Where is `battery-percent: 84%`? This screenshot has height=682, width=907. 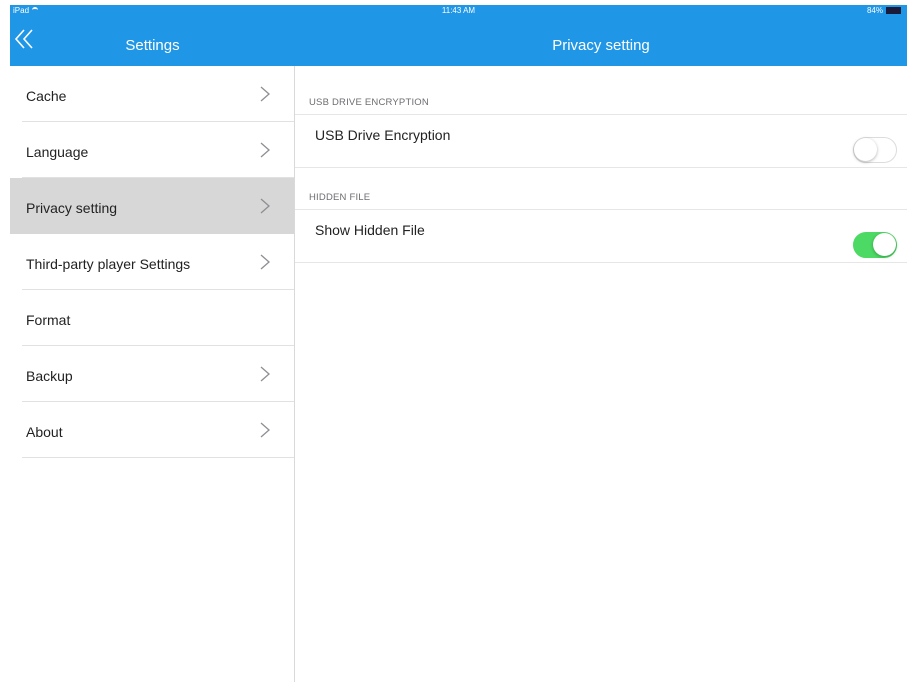 battery-percent: 84% is located at coordinates (874, 10).